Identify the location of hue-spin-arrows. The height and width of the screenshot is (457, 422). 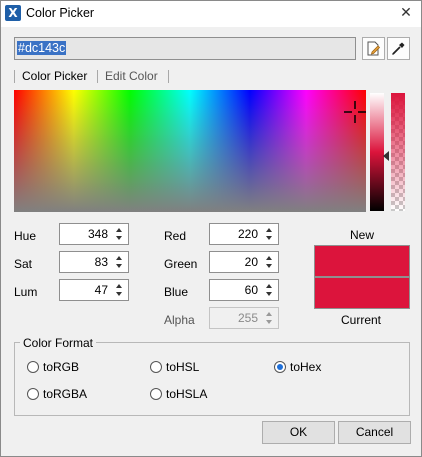
(120, 234).